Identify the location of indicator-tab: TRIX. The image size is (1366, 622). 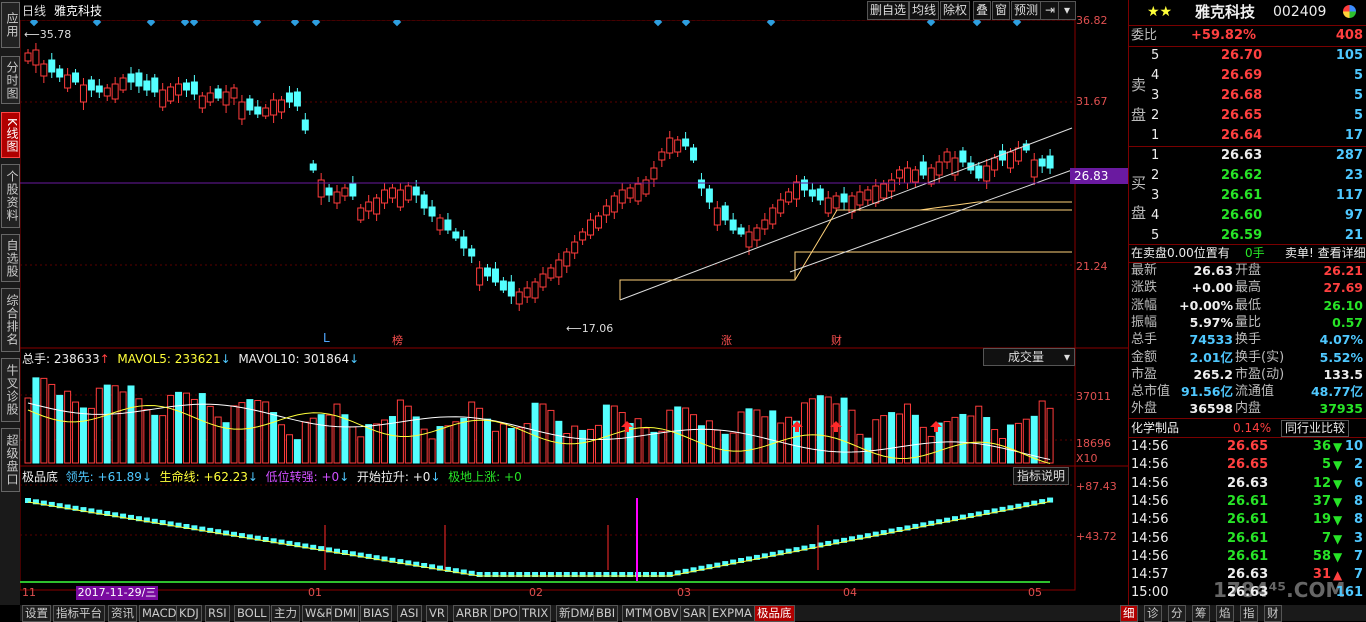
(535, 613).